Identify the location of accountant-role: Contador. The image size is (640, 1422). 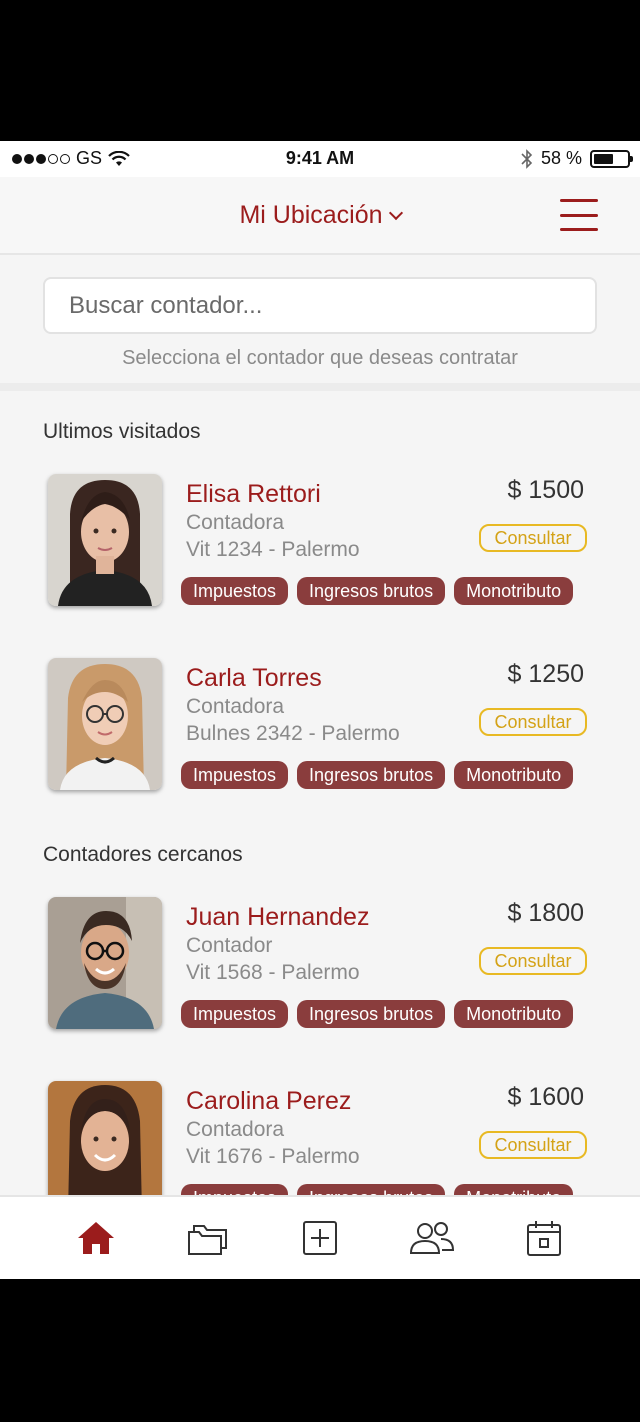
(229, 945).